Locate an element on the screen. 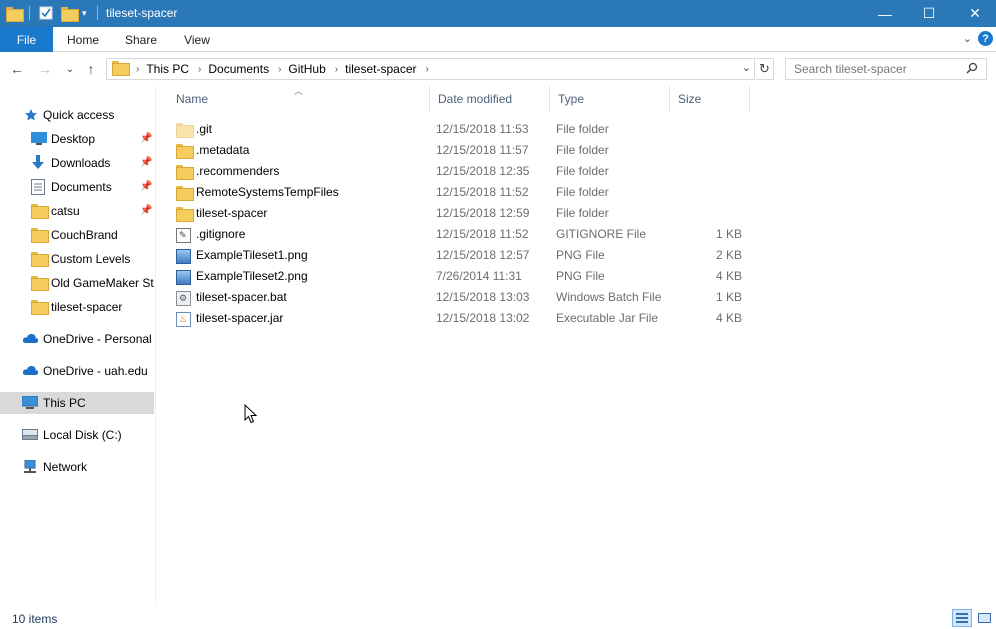 Image resolution: width=996 pixels, height=629 pixels. file-type: Executable Jar File is located at coordinates (607, 318).